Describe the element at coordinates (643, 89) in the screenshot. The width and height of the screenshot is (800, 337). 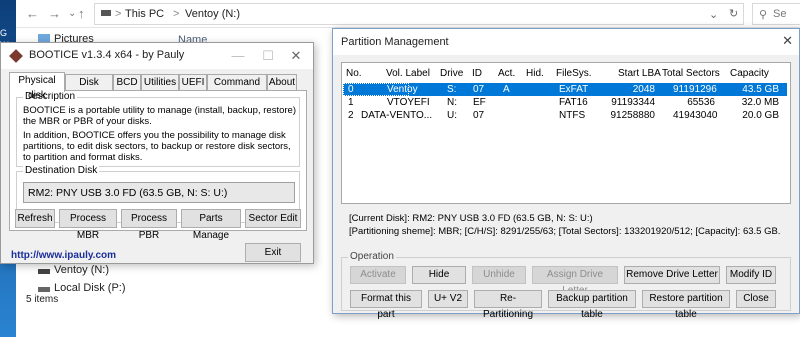
I see `table-cell: 2048` at that location.